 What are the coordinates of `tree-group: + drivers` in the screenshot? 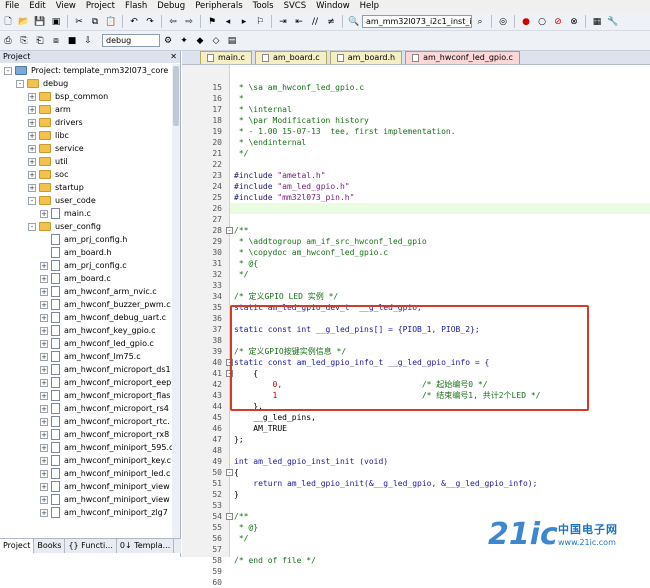 It's located at (55, 122).